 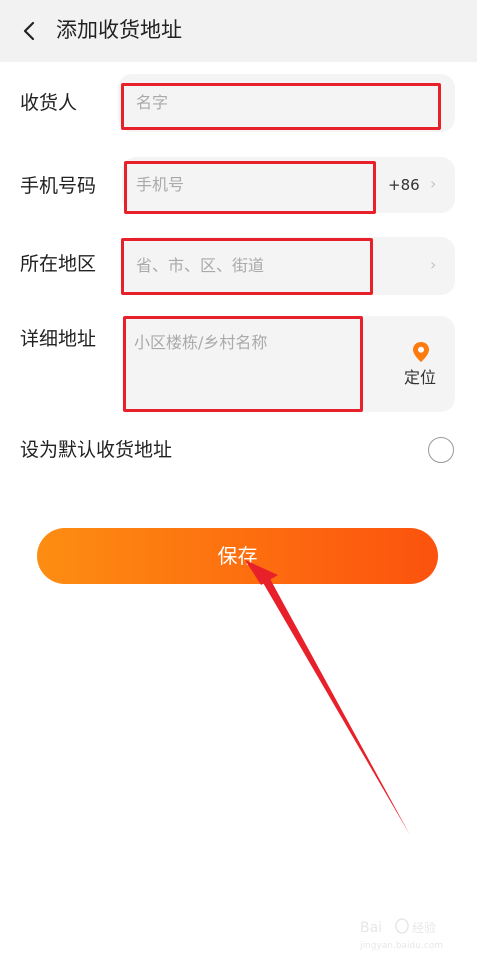 I want to click on recipient-highlight-box, so click(x=281, y=106).